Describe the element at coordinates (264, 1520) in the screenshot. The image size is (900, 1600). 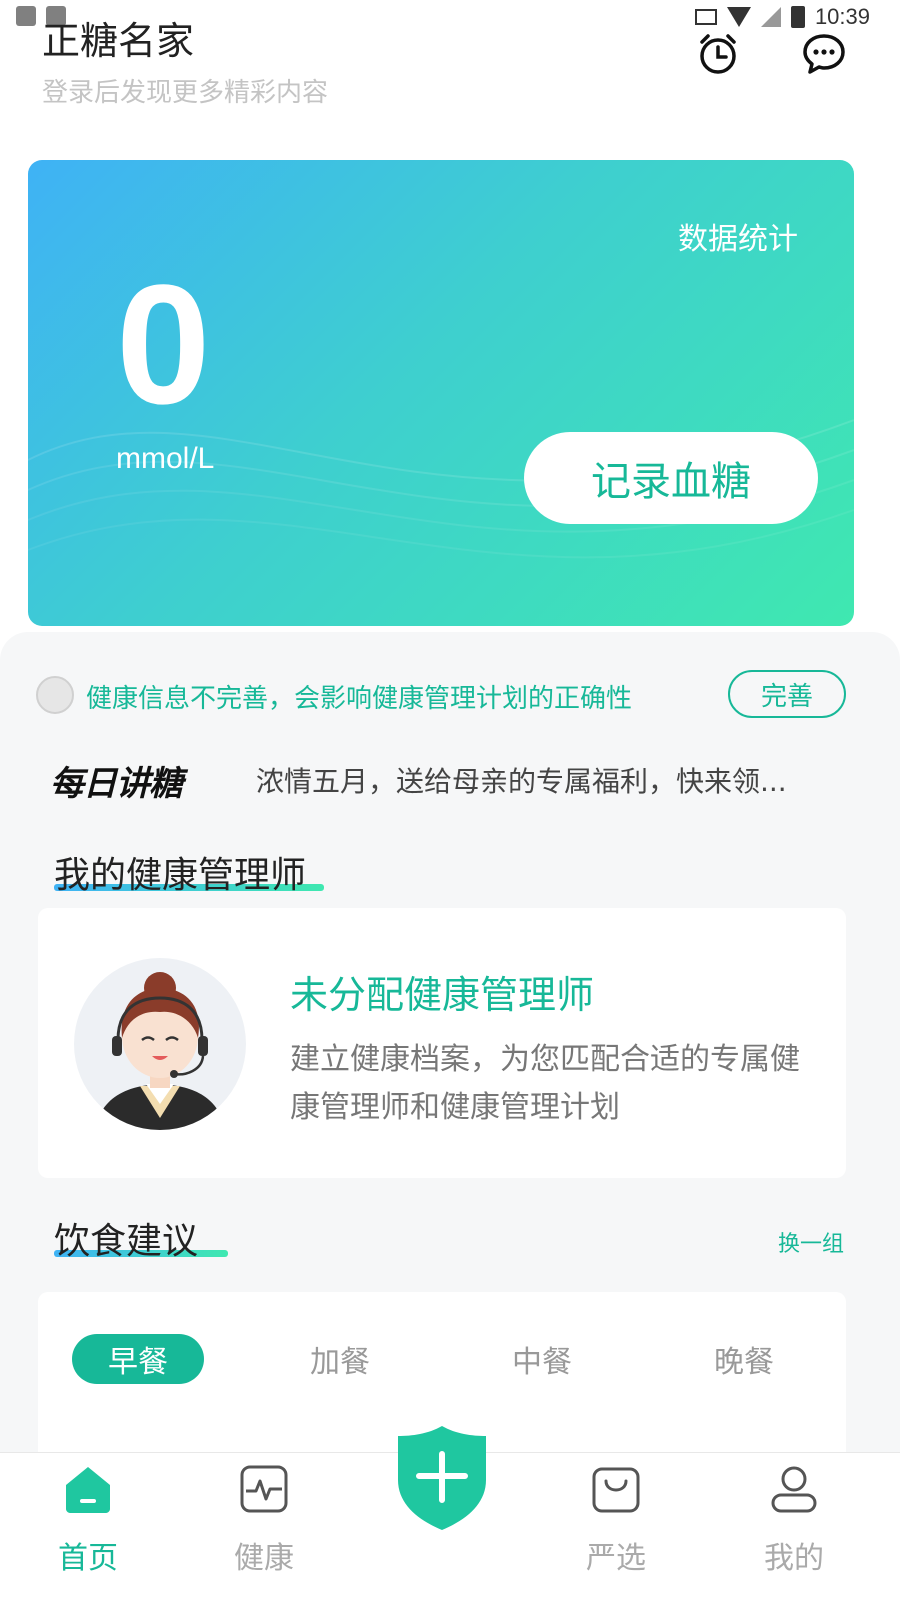
I see `nav-health: 健康` at that location.